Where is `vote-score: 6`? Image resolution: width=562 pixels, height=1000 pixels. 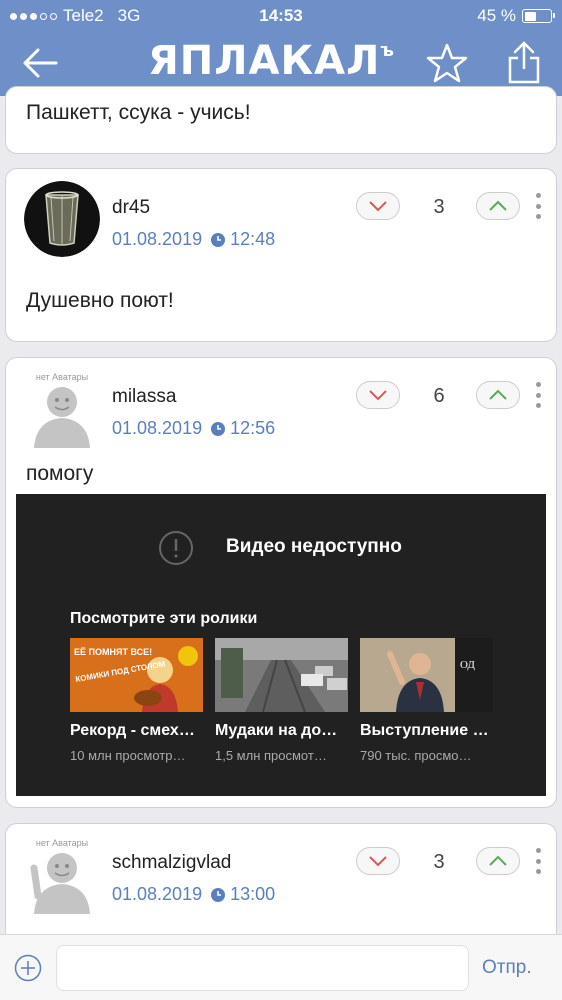
vote-score: 6 is located at coordinates (439, 396).